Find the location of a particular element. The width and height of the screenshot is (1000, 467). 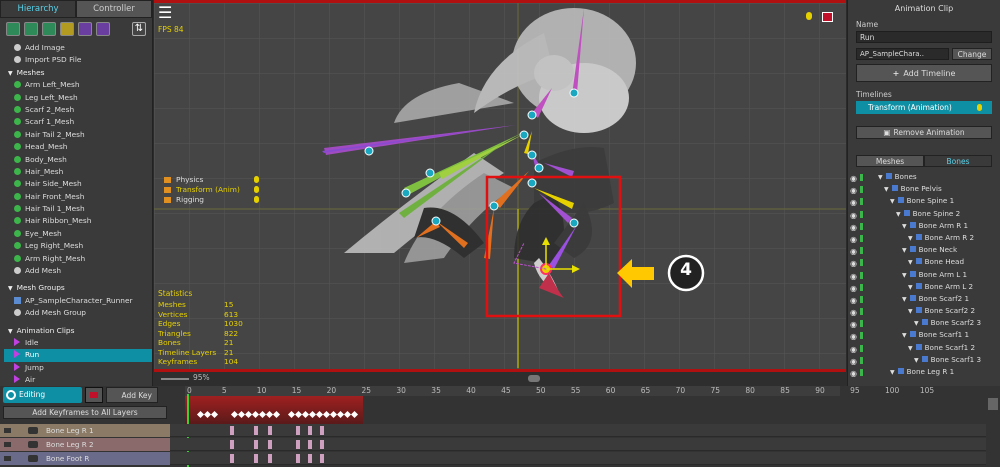

bone-item: ◉ ▼ Bone Arm L 1 is located at coordinates (924, 275).